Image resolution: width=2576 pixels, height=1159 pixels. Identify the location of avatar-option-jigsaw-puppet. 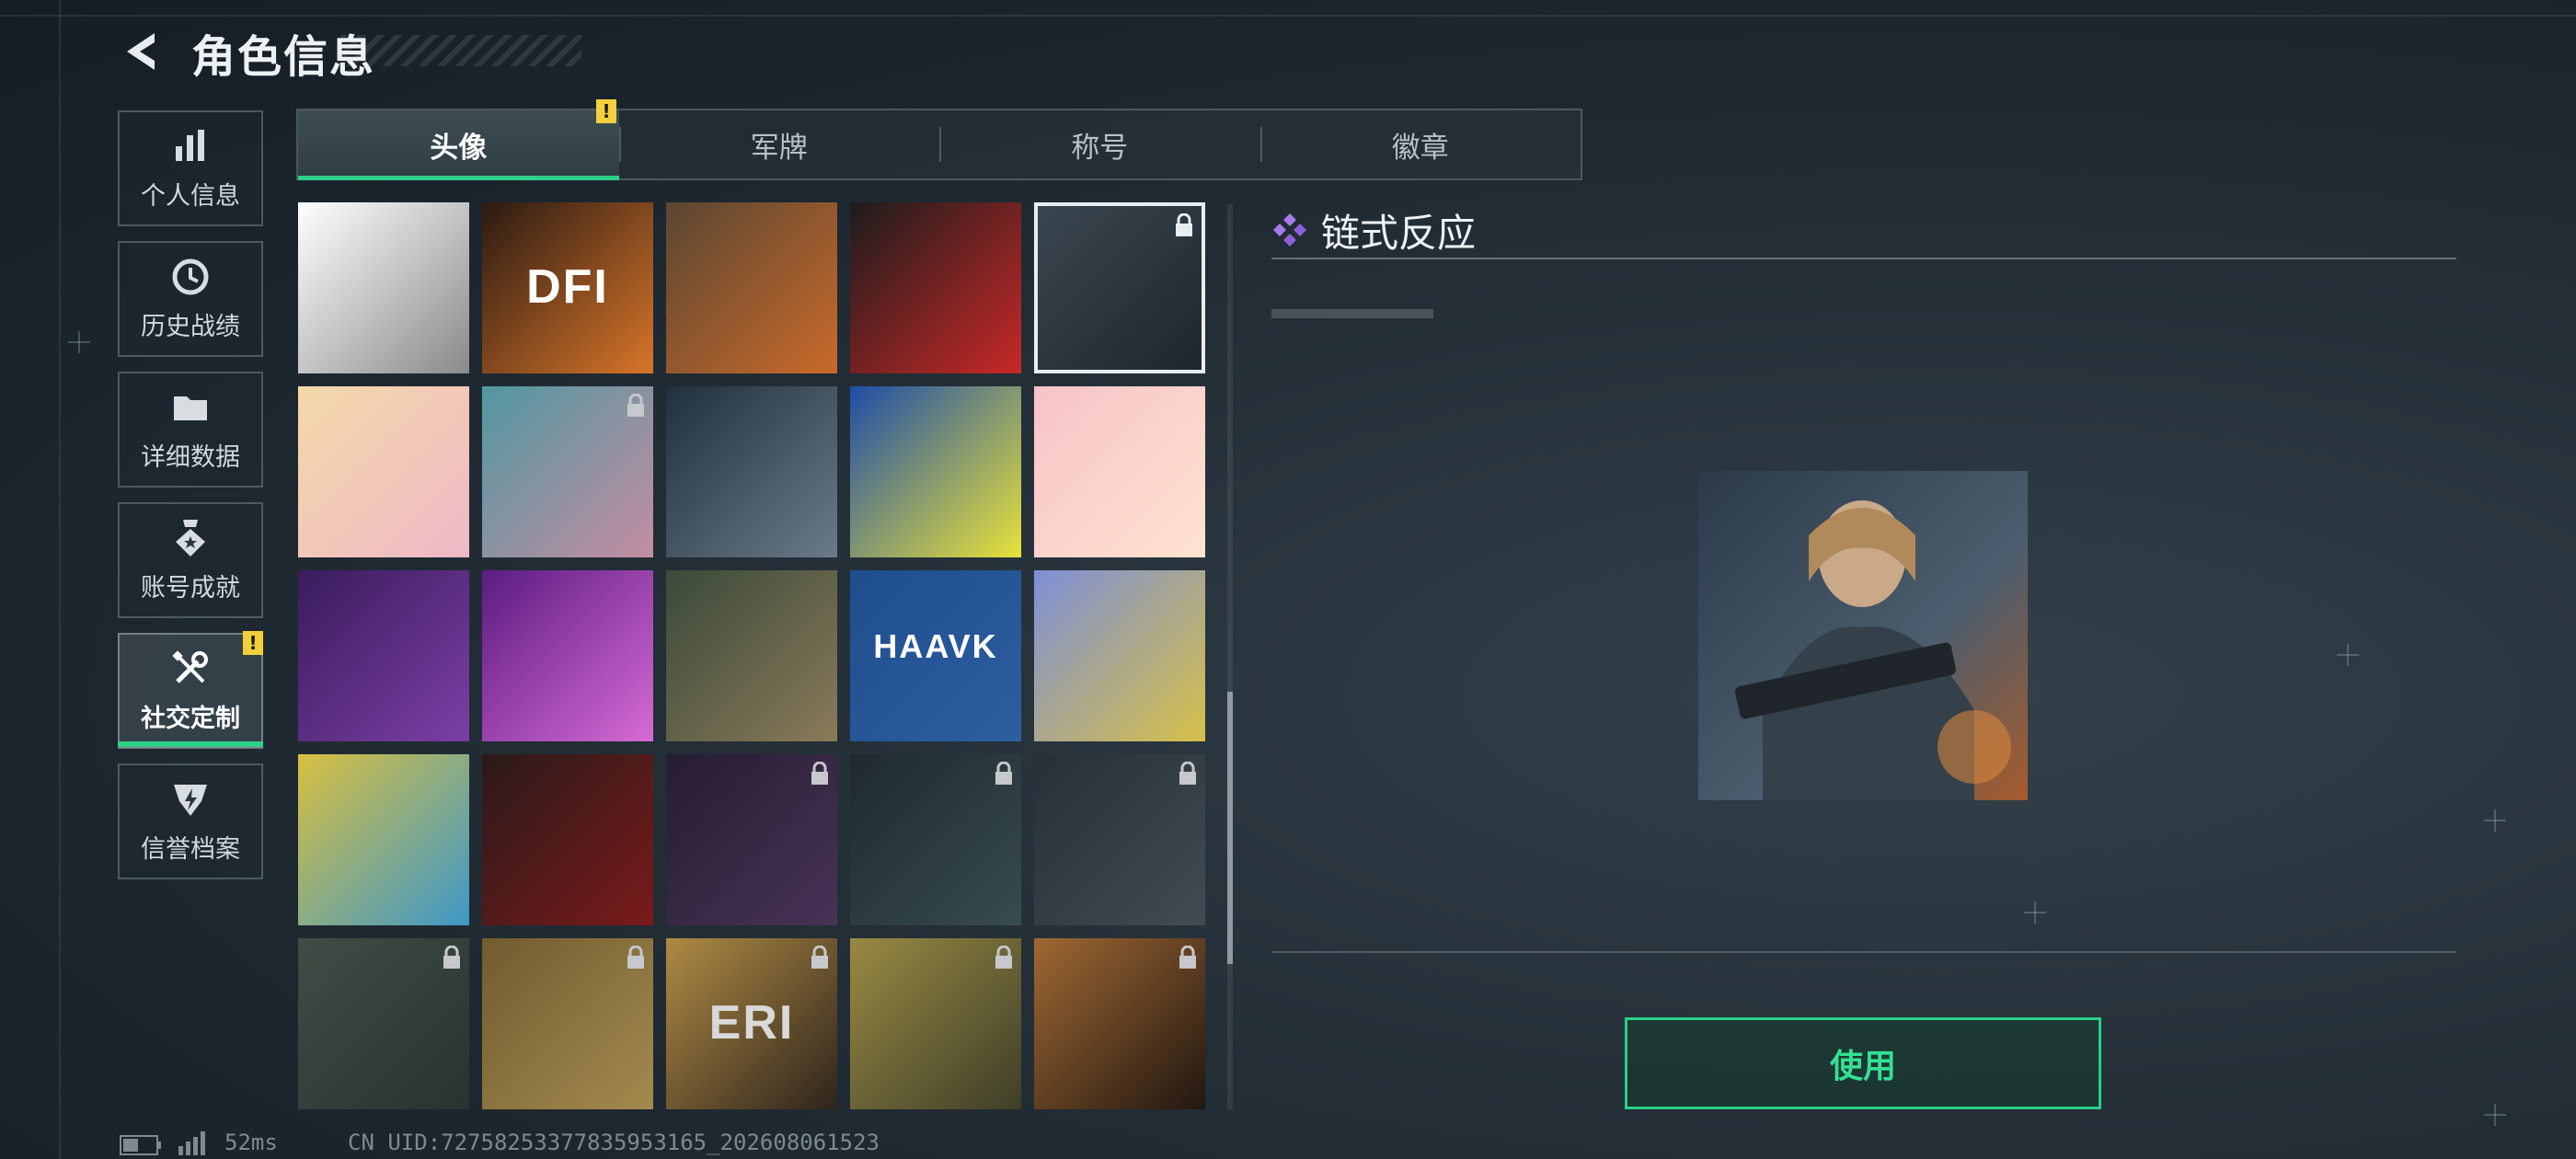
(567, 839).